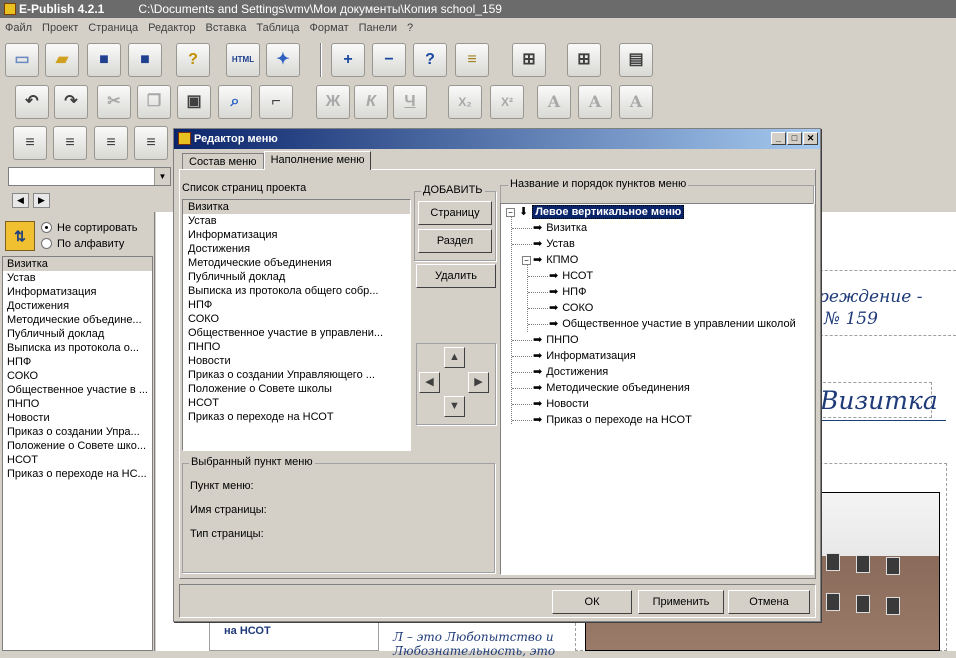  I want to click on sort-alpha-radio: По алфавиту, so click(82, 244).